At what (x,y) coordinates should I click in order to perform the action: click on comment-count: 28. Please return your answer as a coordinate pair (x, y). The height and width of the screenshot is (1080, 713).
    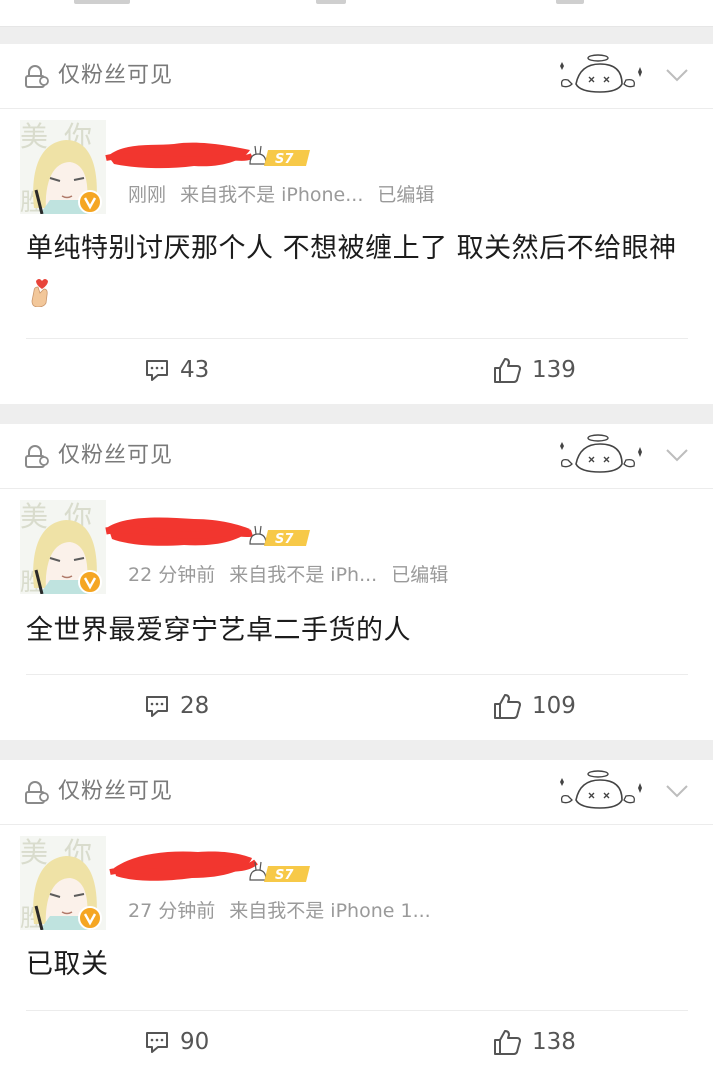
    Looking at the image, I should click on (195, 706).